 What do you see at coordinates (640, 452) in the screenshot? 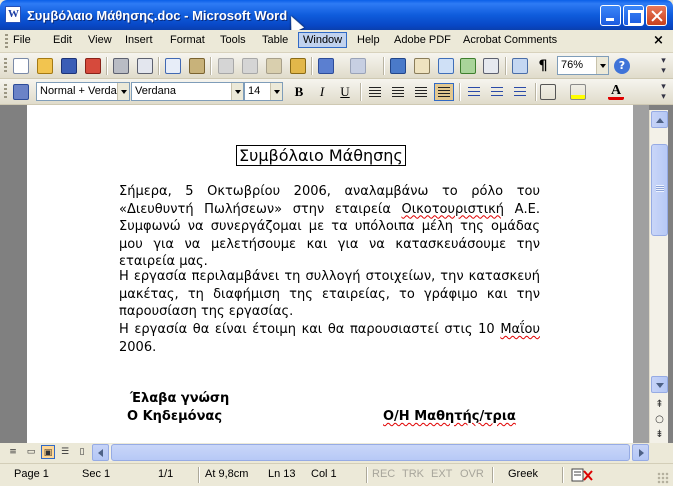
I see `scroll-right-button` at bounding box center [640, 452].